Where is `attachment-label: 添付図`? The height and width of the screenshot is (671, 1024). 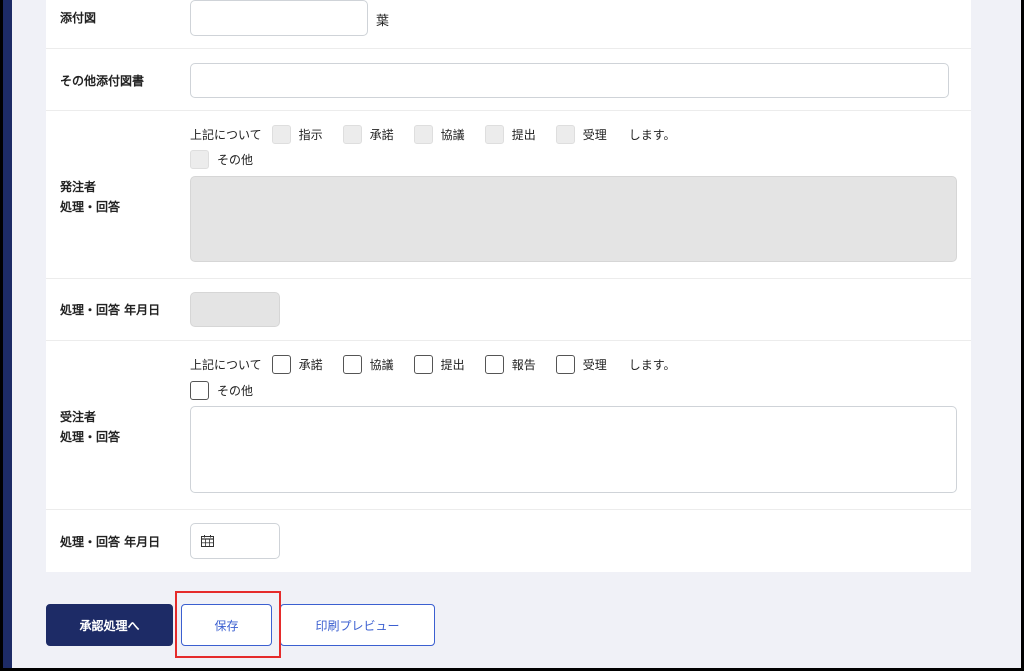
attachment-label: 添付図 is located at coordinates (78, 18).